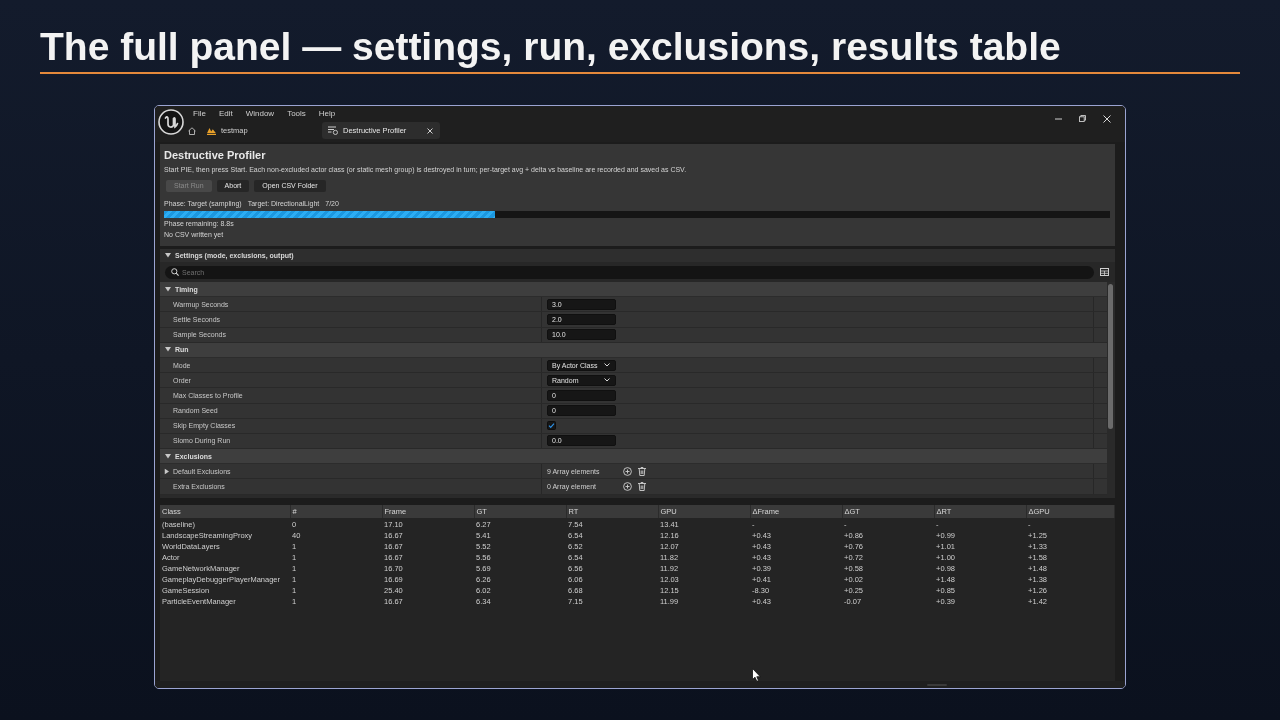  What do you see at coordinates (171, 122) in the screenshot?
I see `circle-logo-icon` at bounding box center [171, 122].